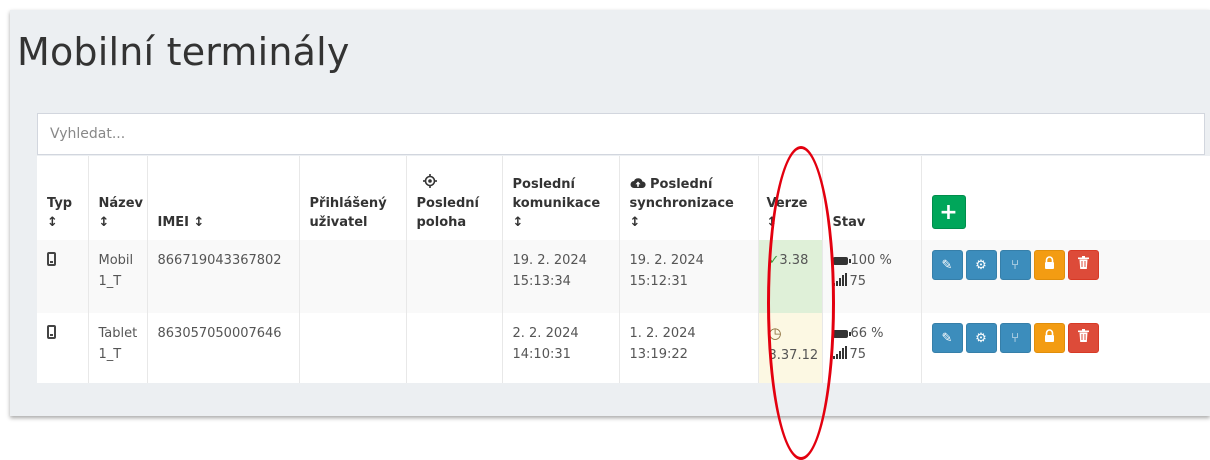  I want to click on column-header-komunikace: Poslední komunikace ↕, so click(561, 198).